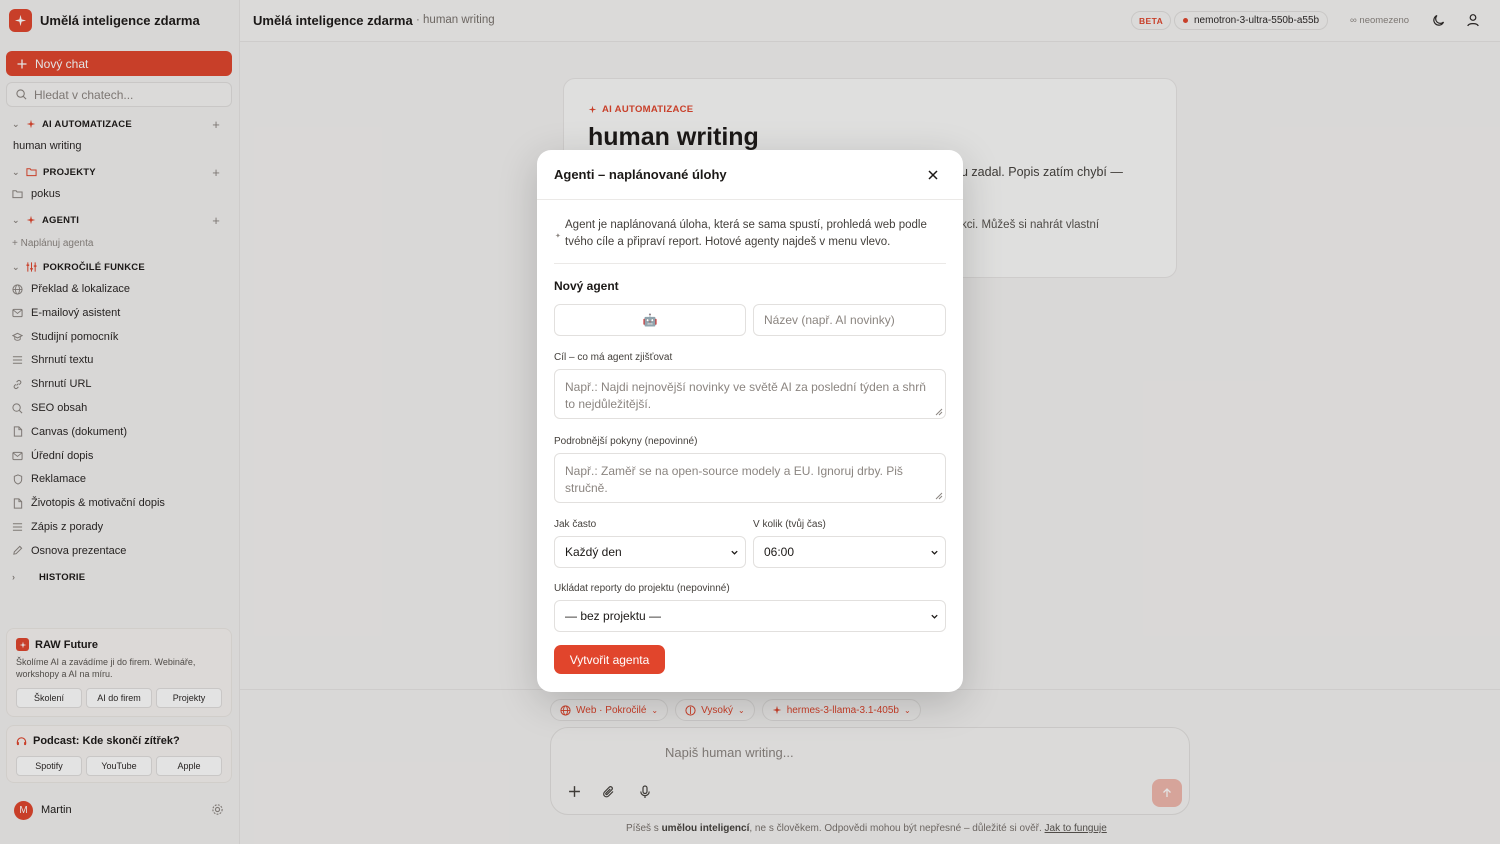 The height and width of the screenshot is (844, 1500). Describe the element at coordinates (613, 616) in the screenshot. I see `project-value: — bez projektu —` at that location.